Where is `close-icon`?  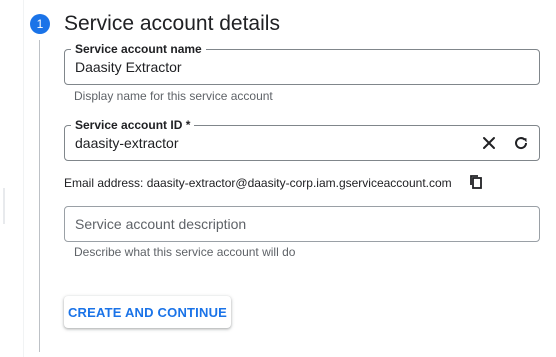
close-icon is located at coordinates (489, 143).